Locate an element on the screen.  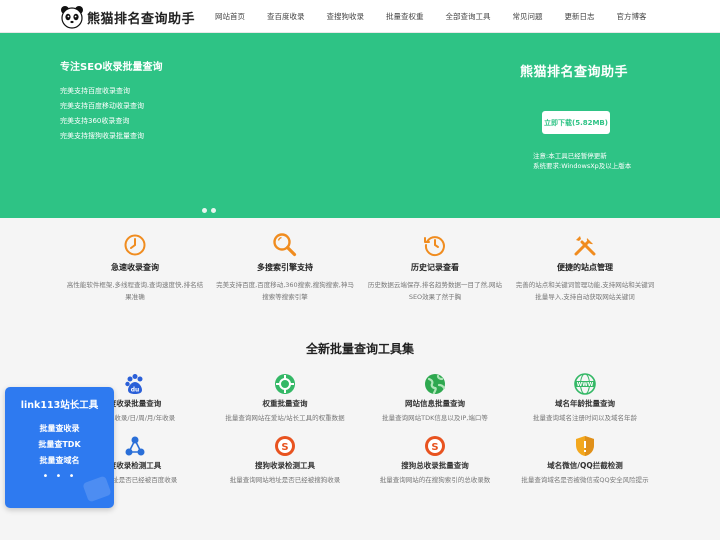
logo: 熊猫排名查询助手 is located at coordinates (127, 17).